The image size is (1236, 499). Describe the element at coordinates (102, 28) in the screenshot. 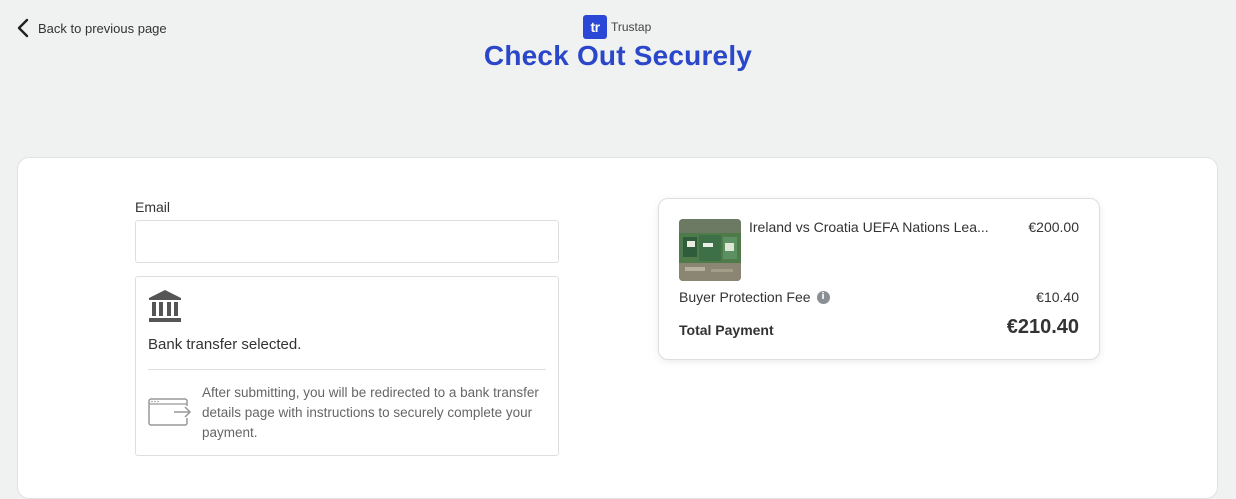

I see `back-link-label: Back to previous page` at that location.